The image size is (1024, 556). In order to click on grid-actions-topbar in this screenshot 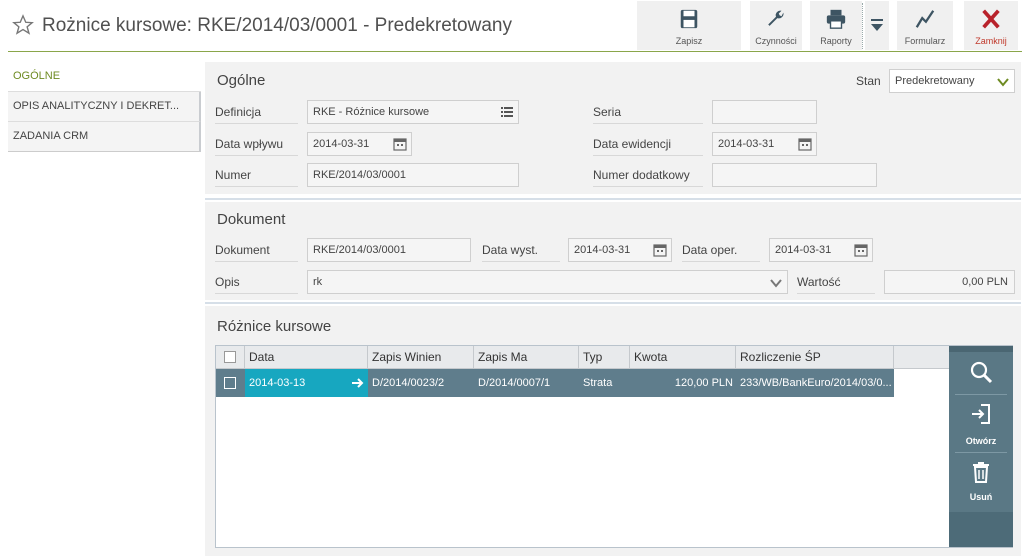, I will do `click(981, 349)`.